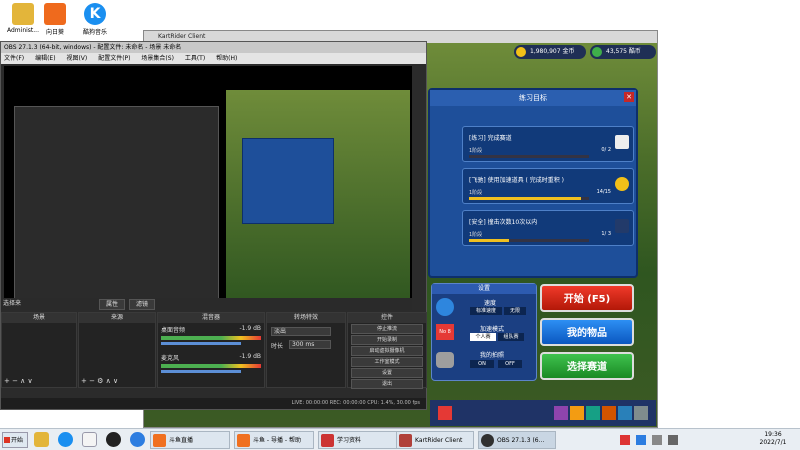 The height and width of the screenshot is (450, 800). I want to click on camera-icon, so click(445, 360).